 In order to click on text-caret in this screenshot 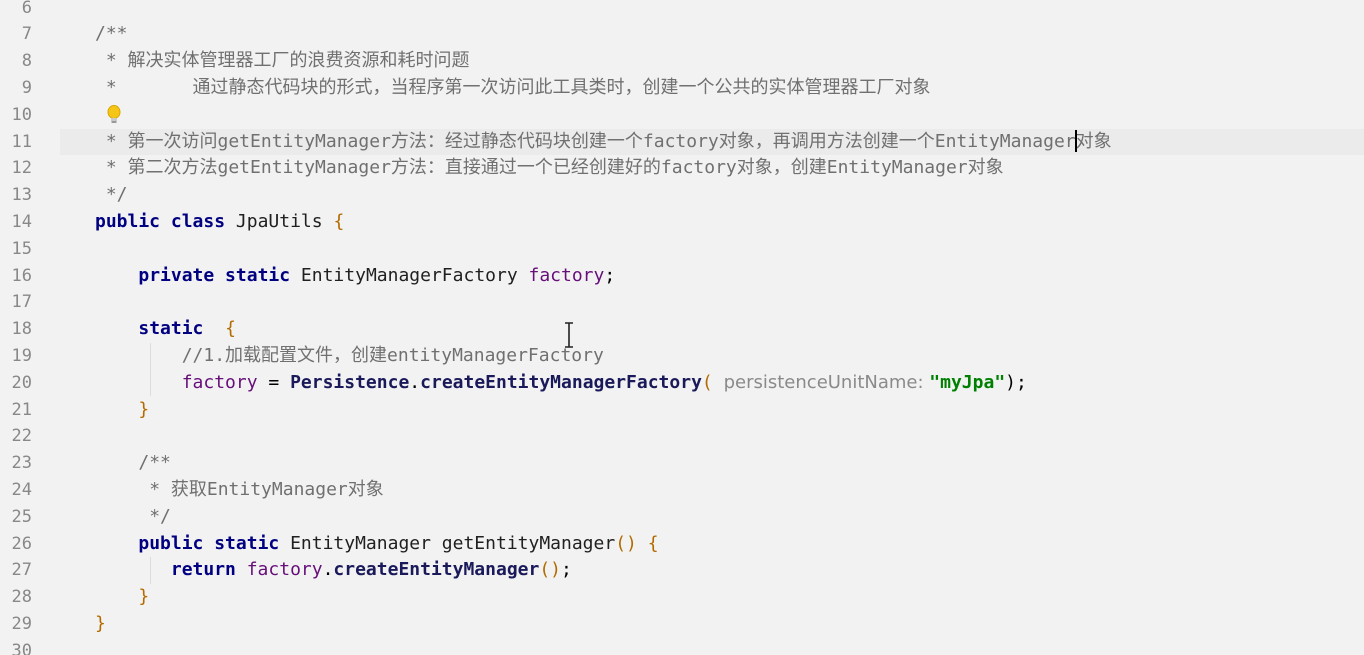, I will do `click(1076, 141)`.